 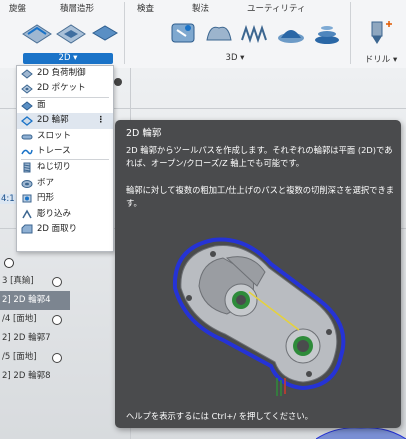 What do you see at coordinates (35, 300) in the screenshot?
I see `browser-row: 2] 2D 輪郭4` at bounding box center [35, 300].